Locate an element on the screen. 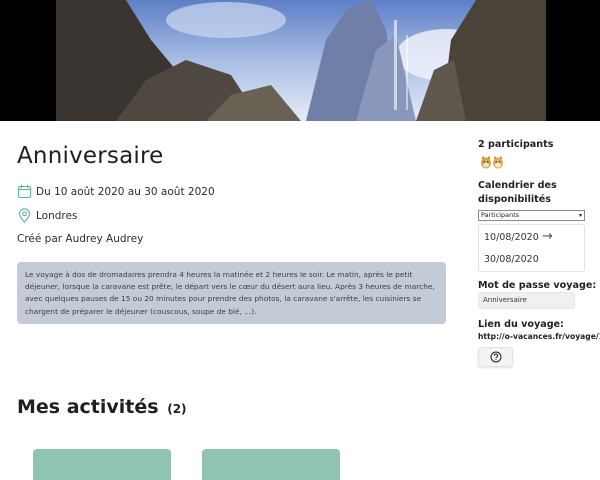  trip-link-url: http://o-vacances.fr/voyage/1 is located at coordinates (539, 336).